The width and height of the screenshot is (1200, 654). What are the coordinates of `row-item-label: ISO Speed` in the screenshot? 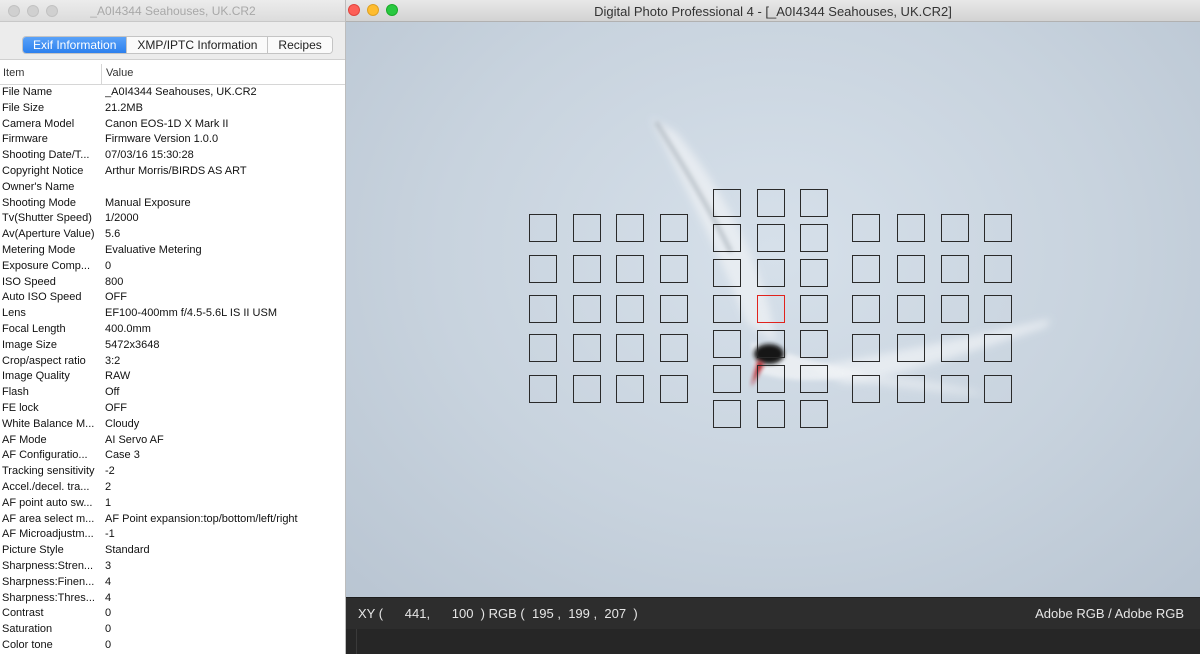 It's located at (29, 281).